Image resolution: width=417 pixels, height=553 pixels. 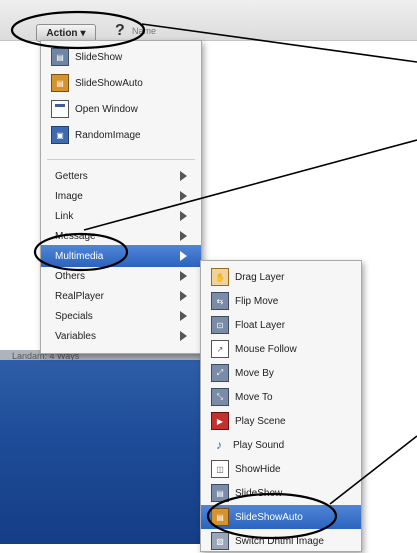 What do you see at coordinates (81, 252) in the screenshot?
I see `callout-ellipse-multimedia` at bounding box center [81, 252].